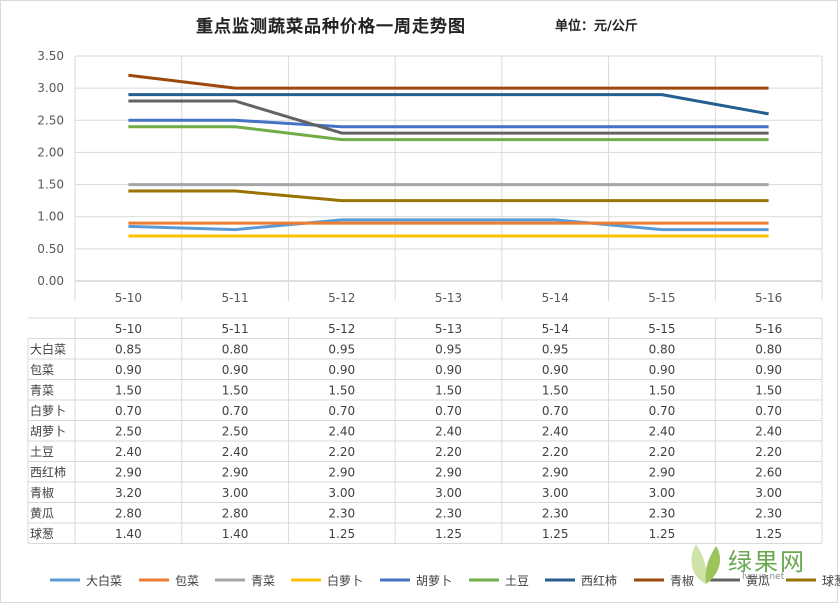 The width and height of the screenshot is (840, 605). Describe the element at coordinates (761, 565) in the screenshot. I see `watermark: 绿果网 lvguo.net` at that location.